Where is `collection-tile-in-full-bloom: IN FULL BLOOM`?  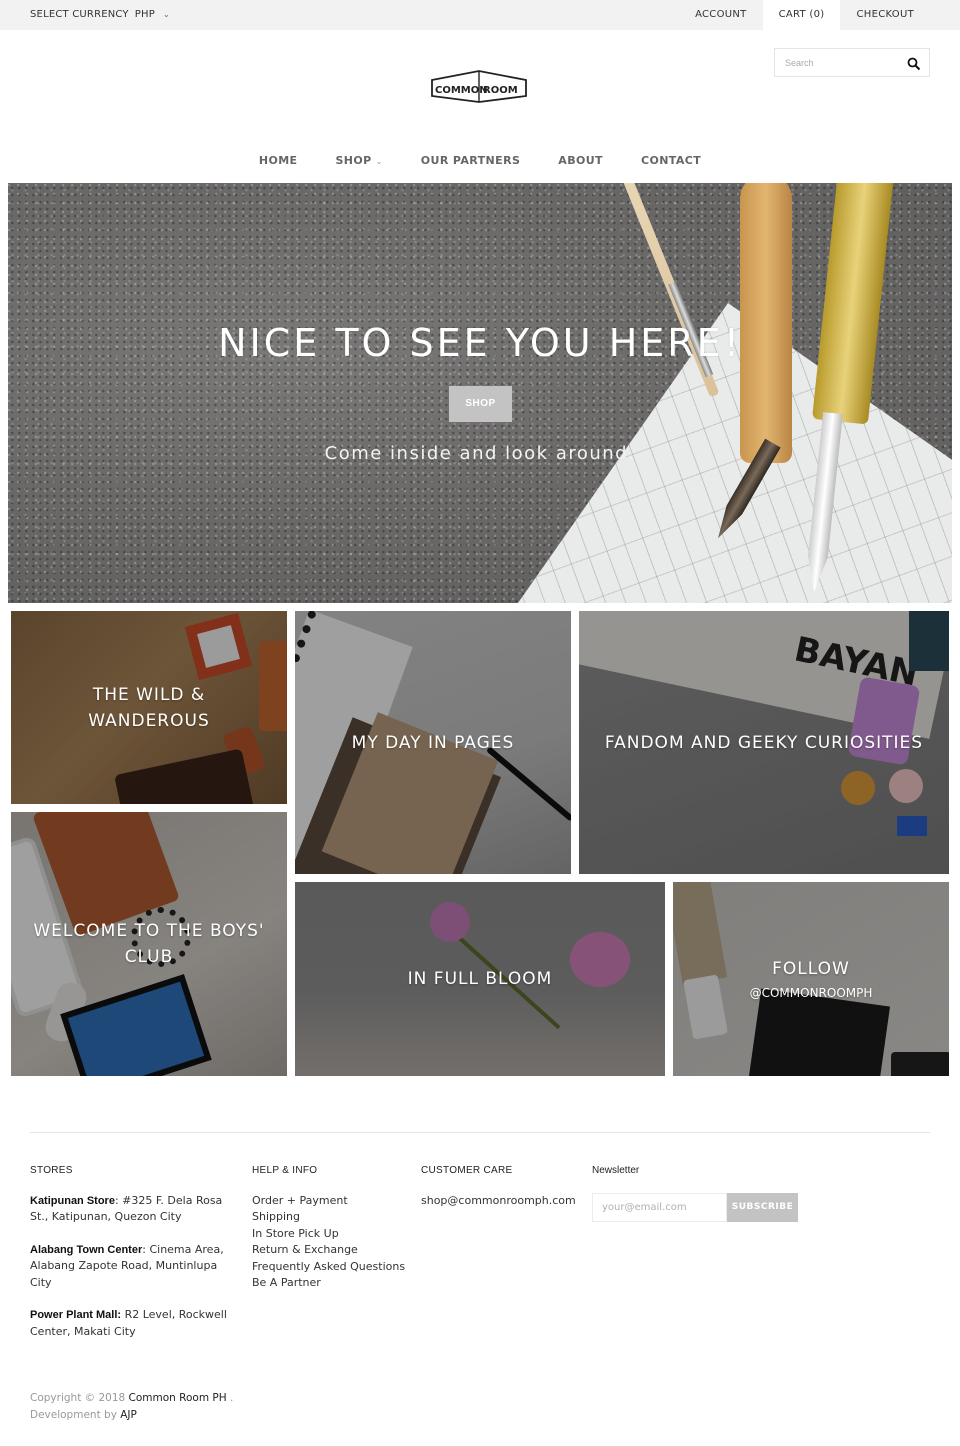
collection-tile-in-full-bloom: IN FULL BLOOM is located at coordinates (480, 979).